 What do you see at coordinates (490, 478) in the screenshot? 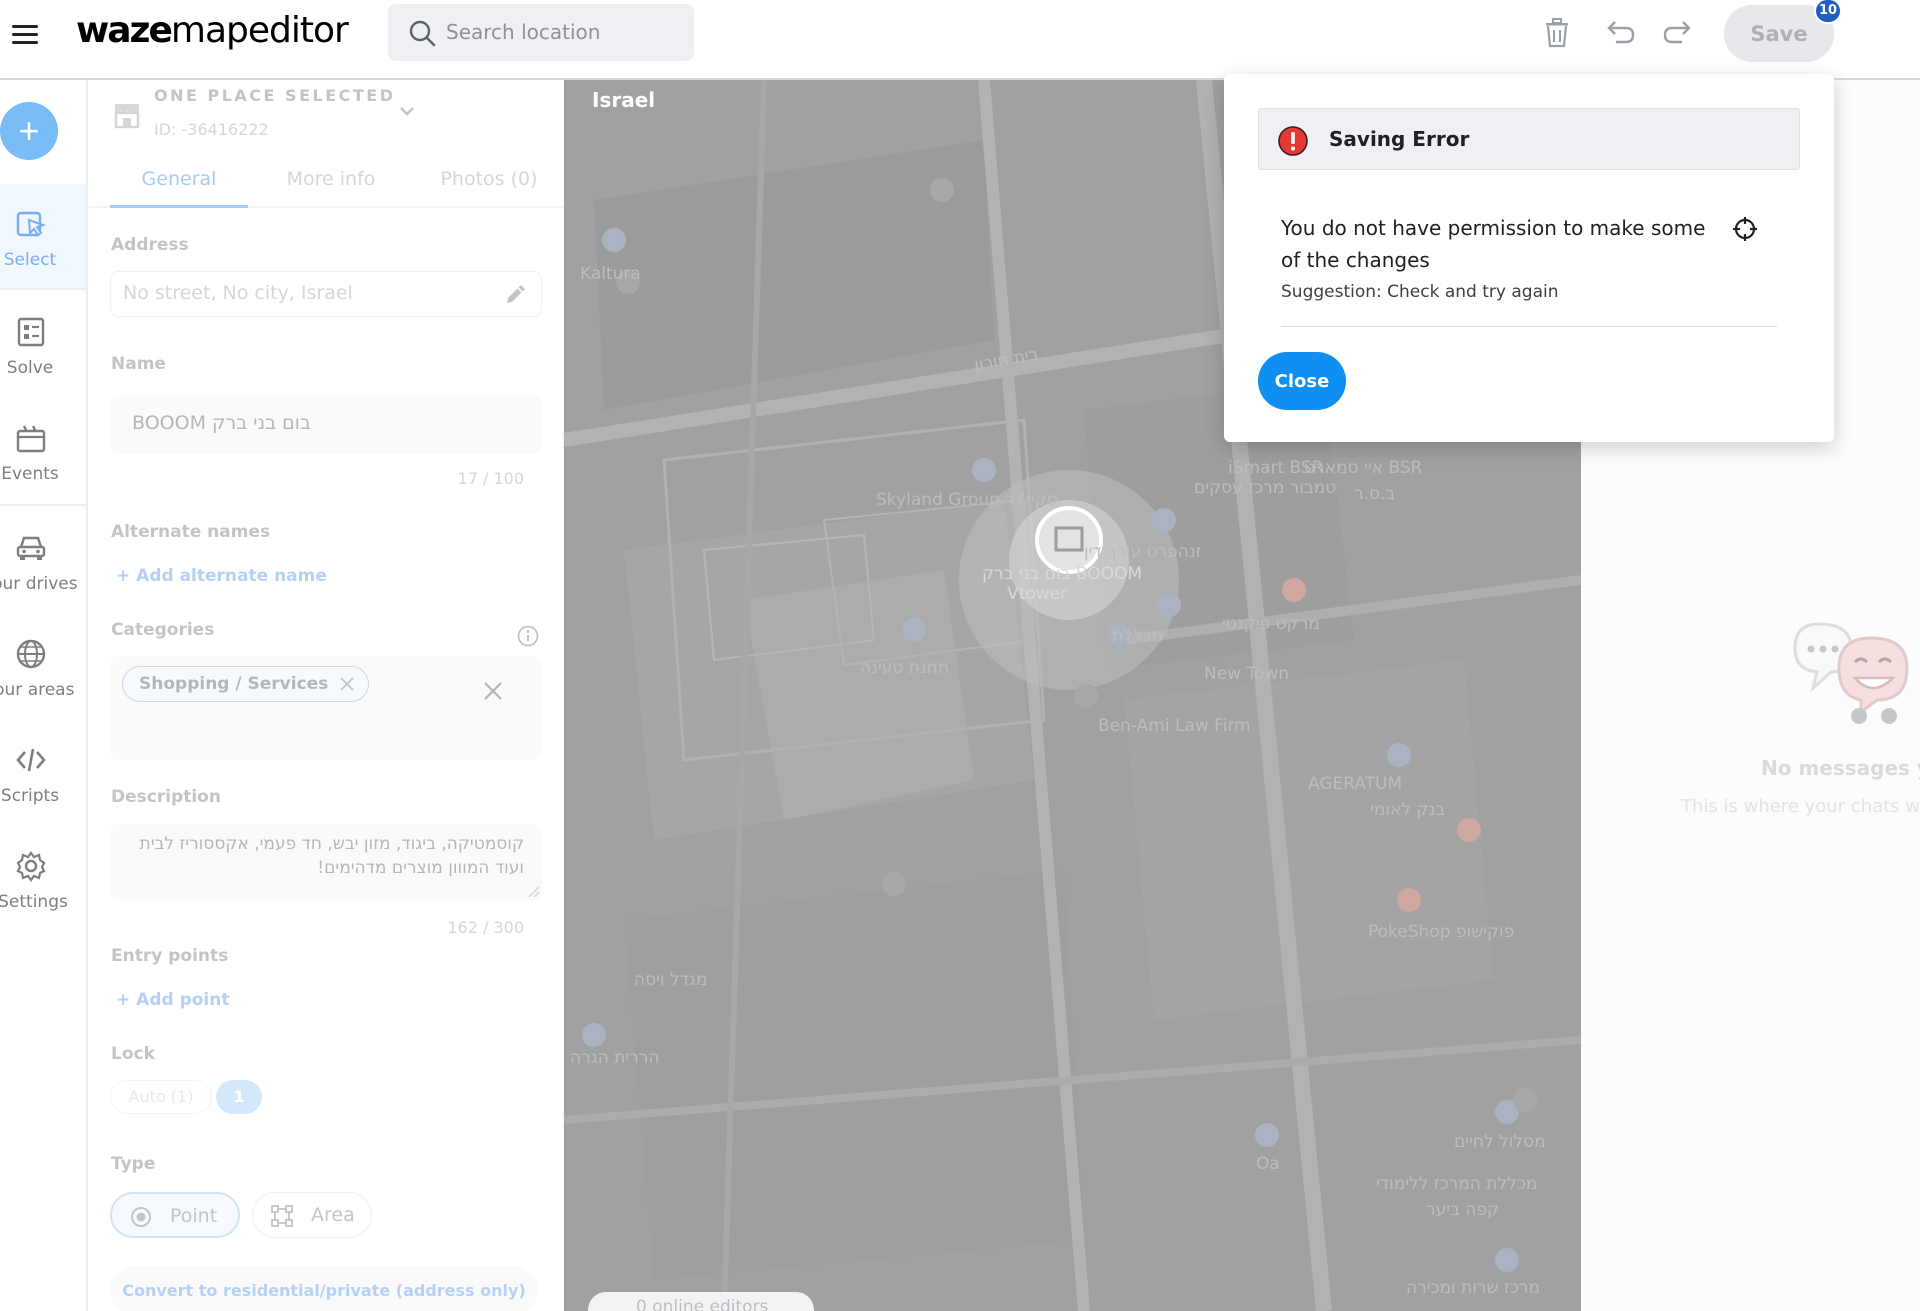
I see `name-counter: 17 / 100` at bounding box center [490, 478].